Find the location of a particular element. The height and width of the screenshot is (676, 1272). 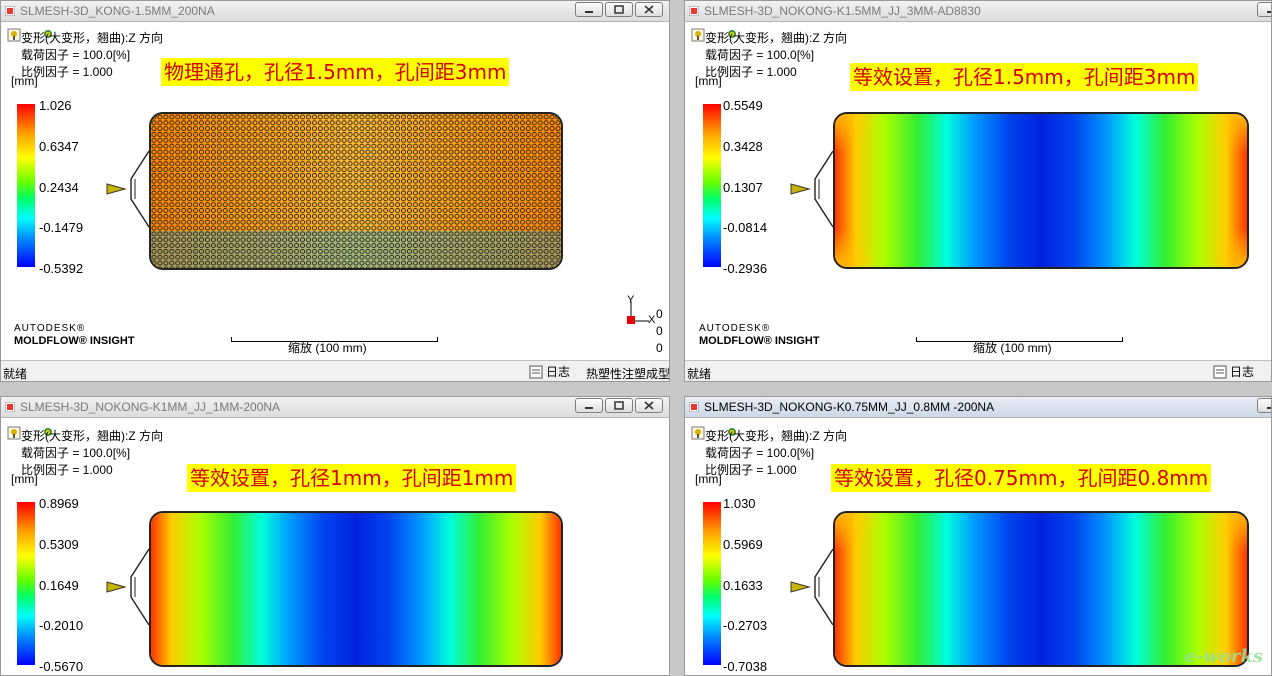

status-bar: 就绪 日志 热塑性注塑成型 is located at coordinates (335, 370).